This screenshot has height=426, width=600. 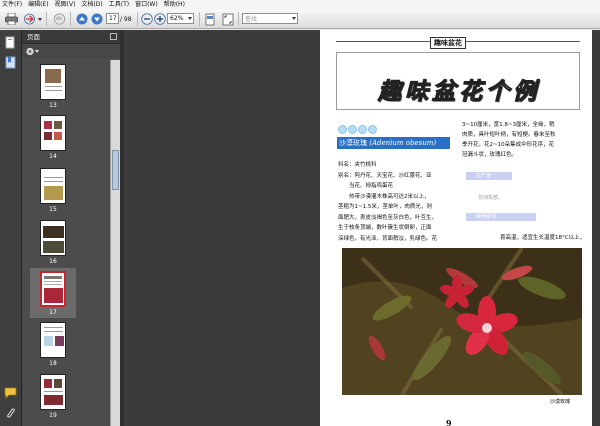 I want to click on thumbnail-page-15: 15, so click(x=53, y=190).